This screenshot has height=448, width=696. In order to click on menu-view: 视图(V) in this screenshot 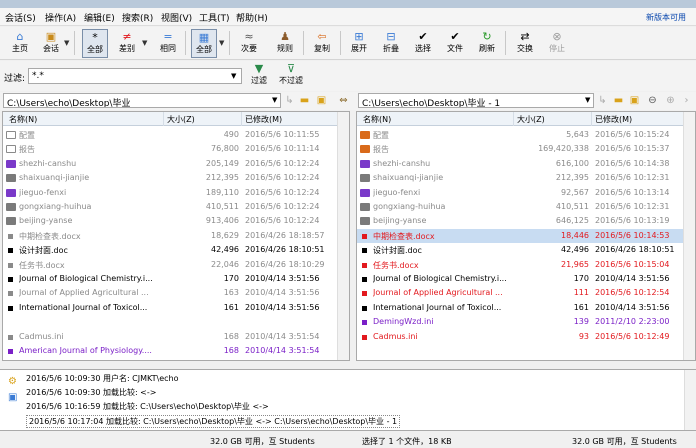, I will do `click(176, 17)`.